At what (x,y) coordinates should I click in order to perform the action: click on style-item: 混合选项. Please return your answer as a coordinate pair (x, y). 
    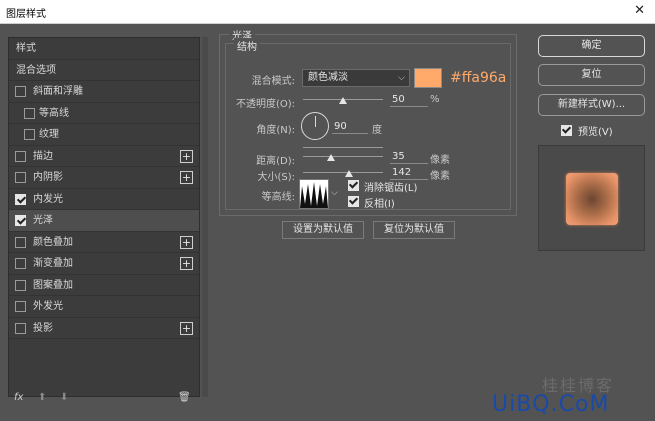
    Looking at the image, I should click on (104, 70).